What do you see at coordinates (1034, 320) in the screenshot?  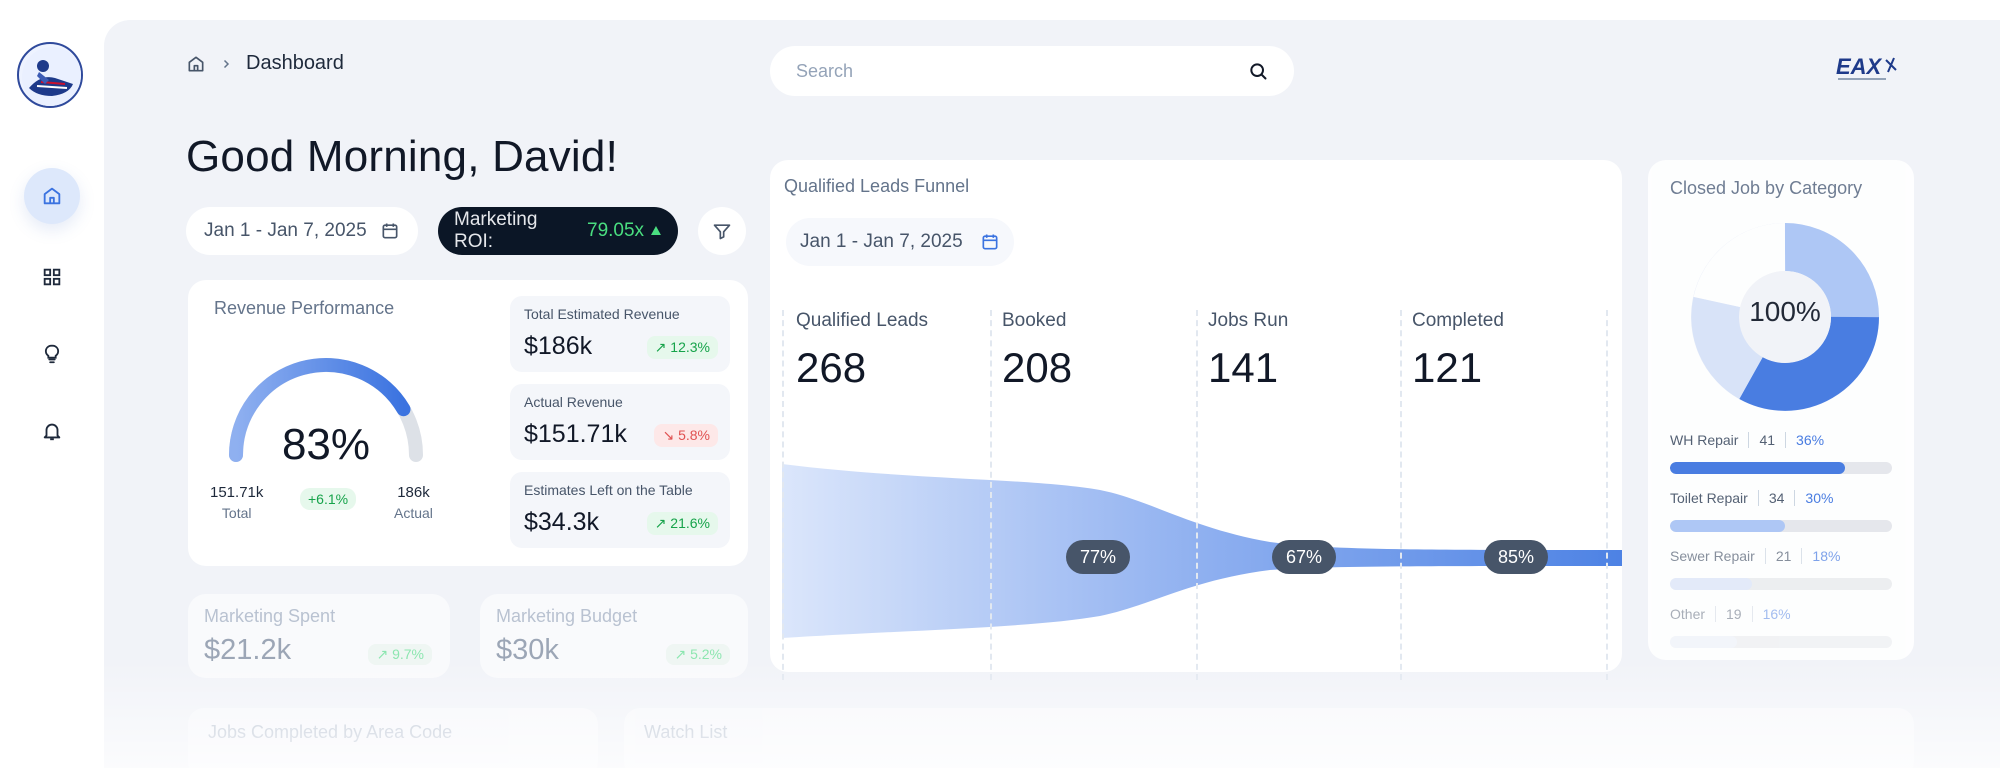 I see `stage-label: Booked` at bounding box center [1034, 320].